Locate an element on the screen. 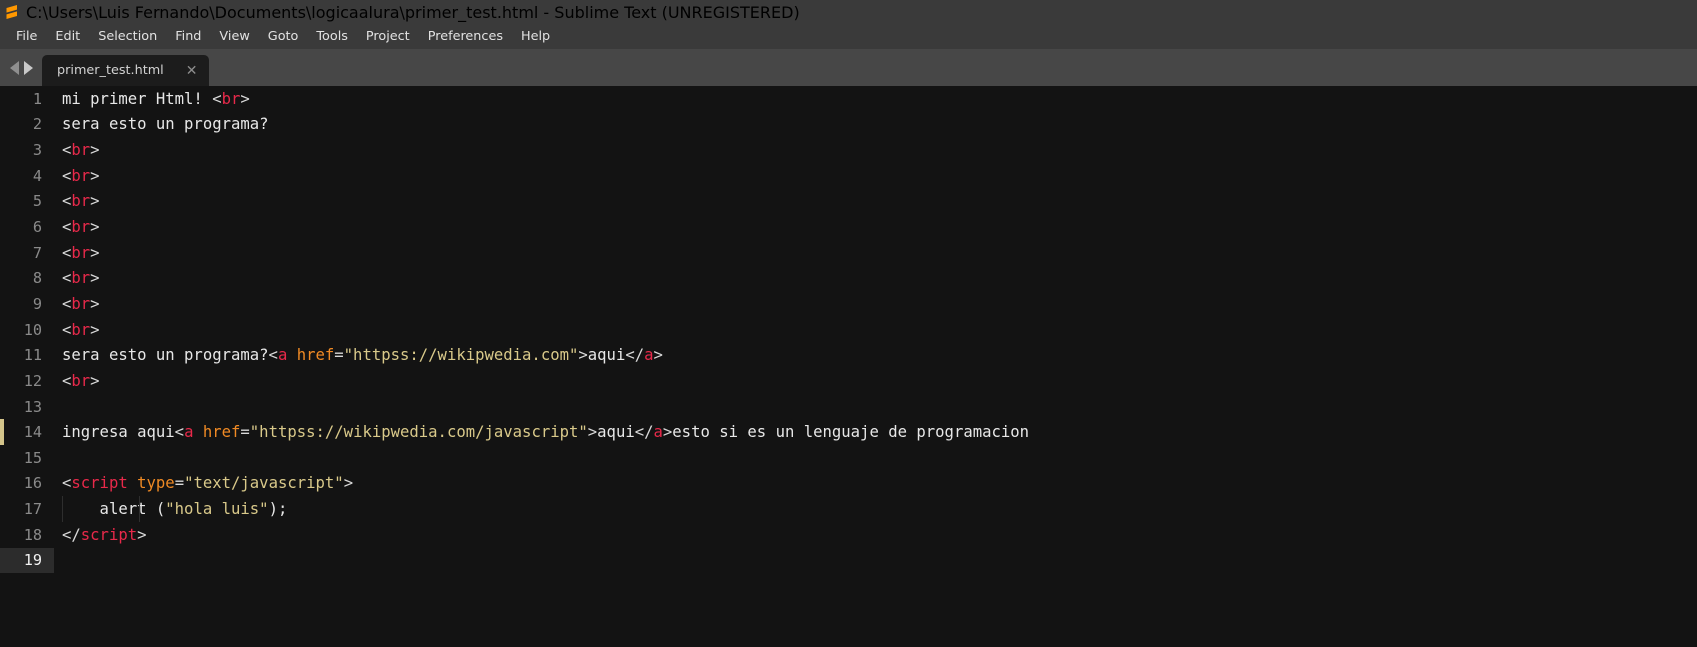  code-token-string: "hola luis" is located at coordinates (217, 509).